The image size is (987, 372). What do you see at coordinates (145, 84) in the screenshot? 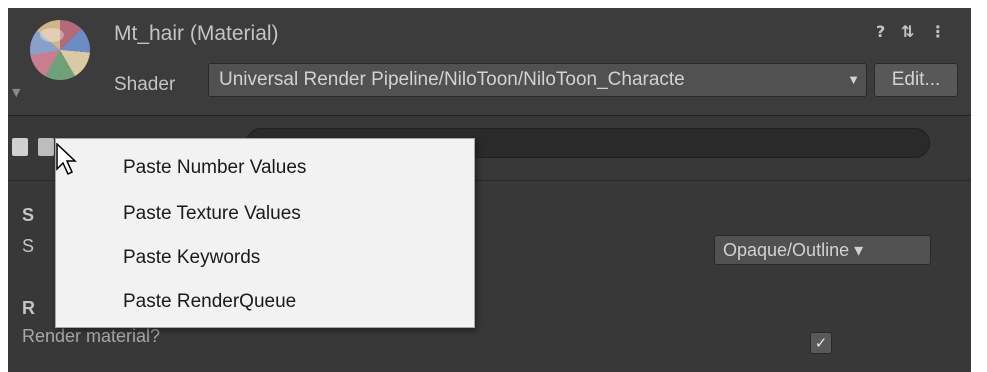
I see `shader-label: Shader` at bounding box center [145, 84].